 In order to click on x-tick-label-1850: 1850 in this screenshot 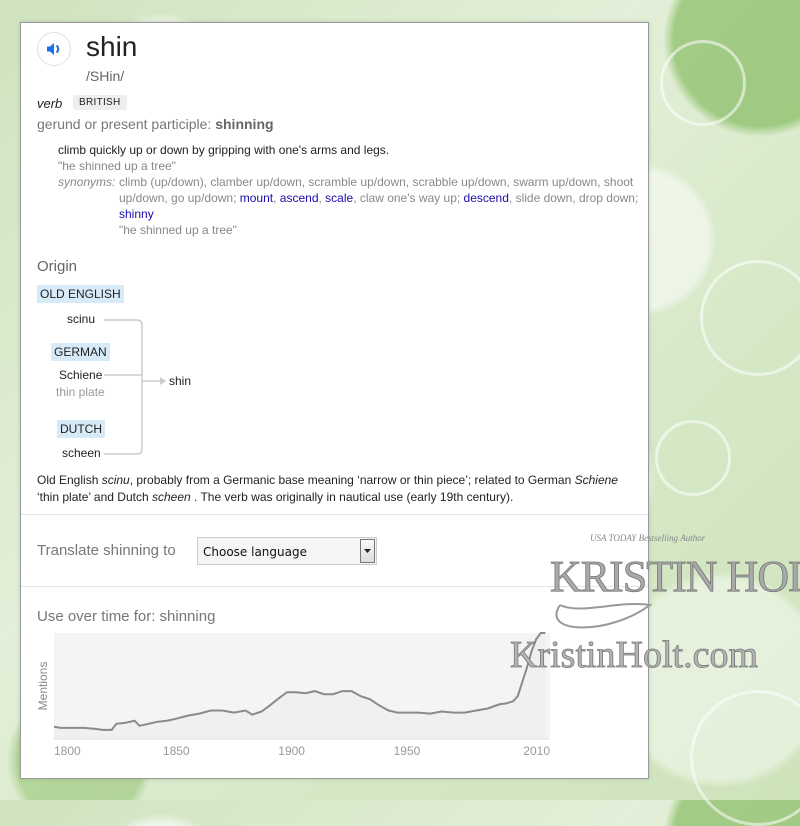, I will do `click(176, 751)`.